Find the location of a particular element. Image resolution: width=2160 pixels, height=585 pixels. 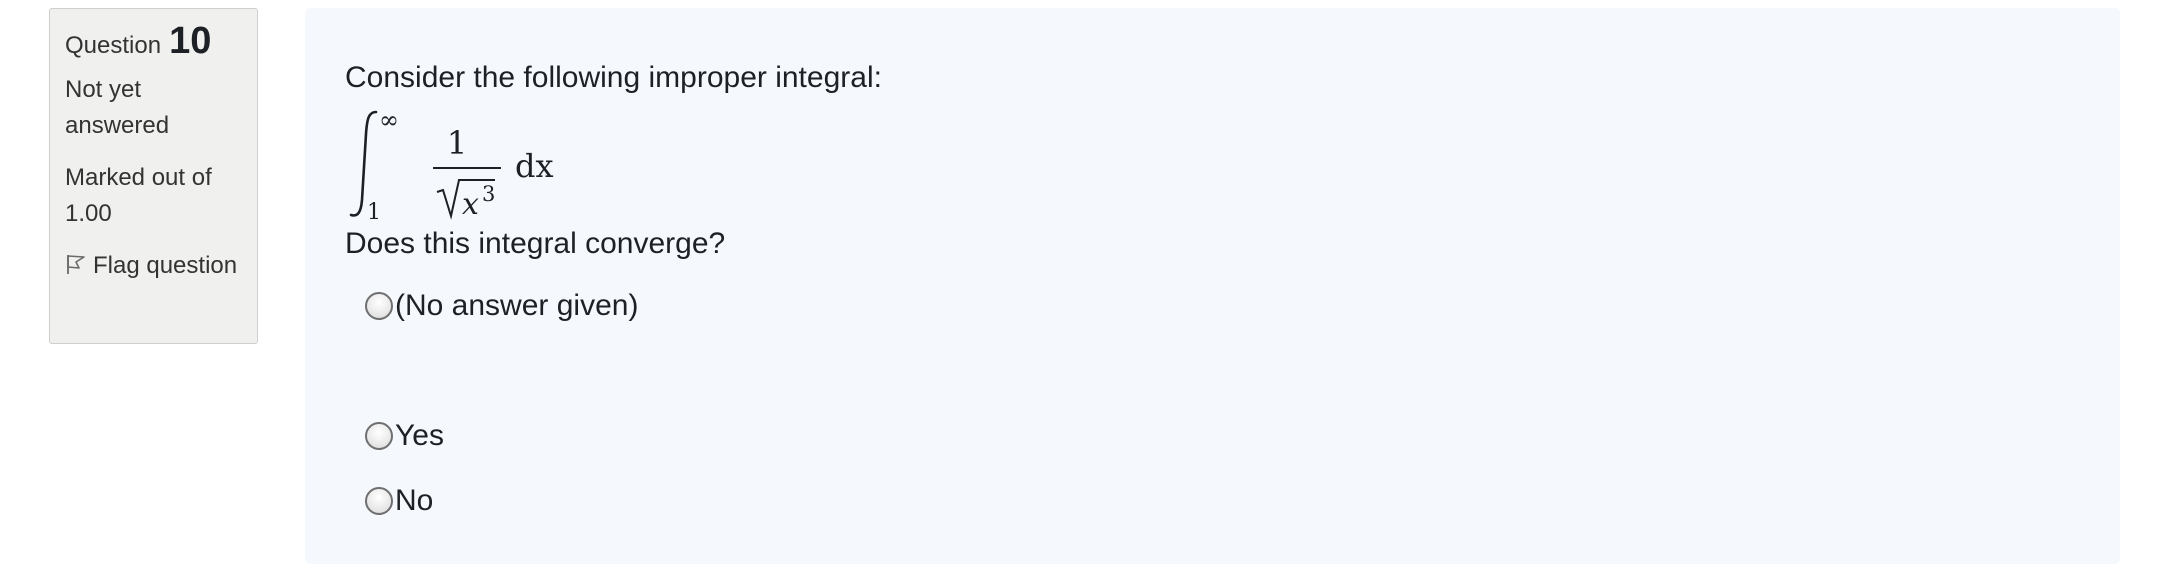

radicand-exponent: 3 is located at coordinates (488, 194).